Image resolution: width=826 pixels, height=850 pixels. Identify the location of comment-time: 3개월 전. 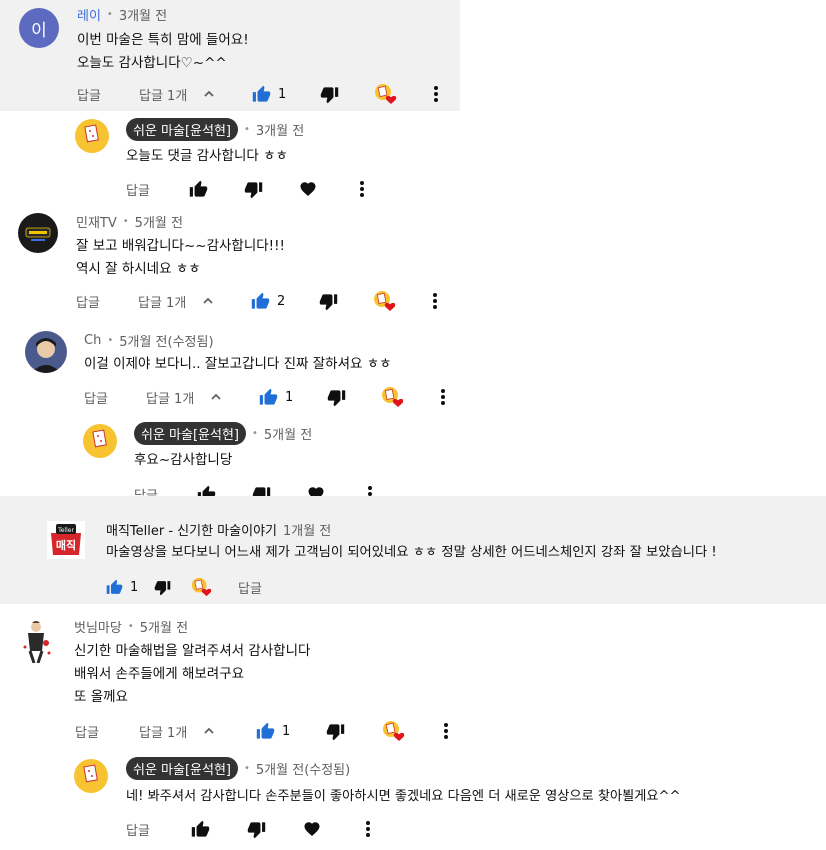
(143, 14).